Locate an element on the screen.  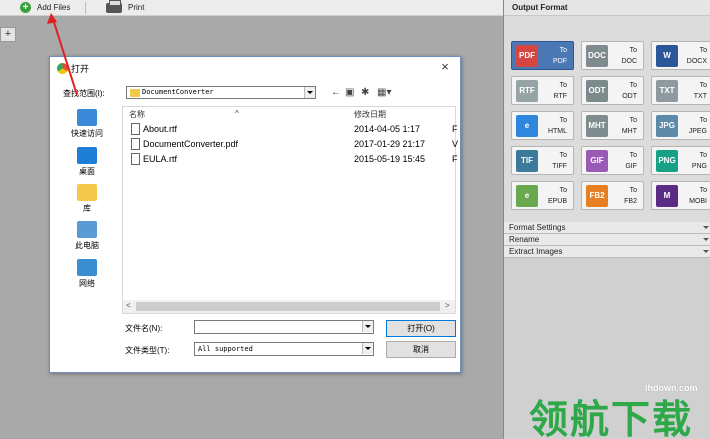
to-odt-button: ODT To ODT is located at coordinates (612, 90).